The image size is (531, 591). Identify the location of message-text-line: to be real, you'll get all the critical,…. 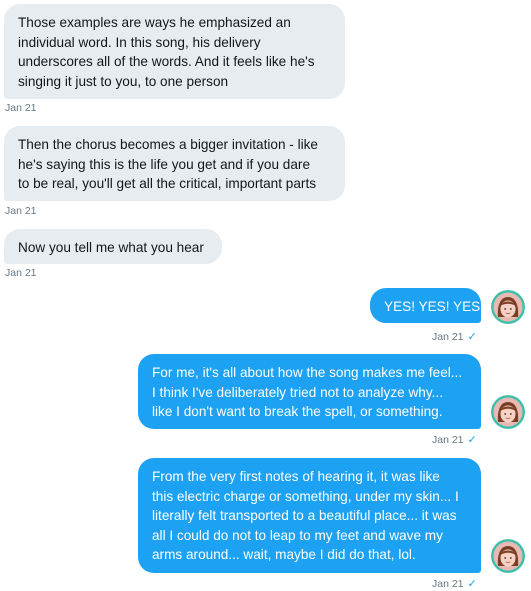
(167, 183).